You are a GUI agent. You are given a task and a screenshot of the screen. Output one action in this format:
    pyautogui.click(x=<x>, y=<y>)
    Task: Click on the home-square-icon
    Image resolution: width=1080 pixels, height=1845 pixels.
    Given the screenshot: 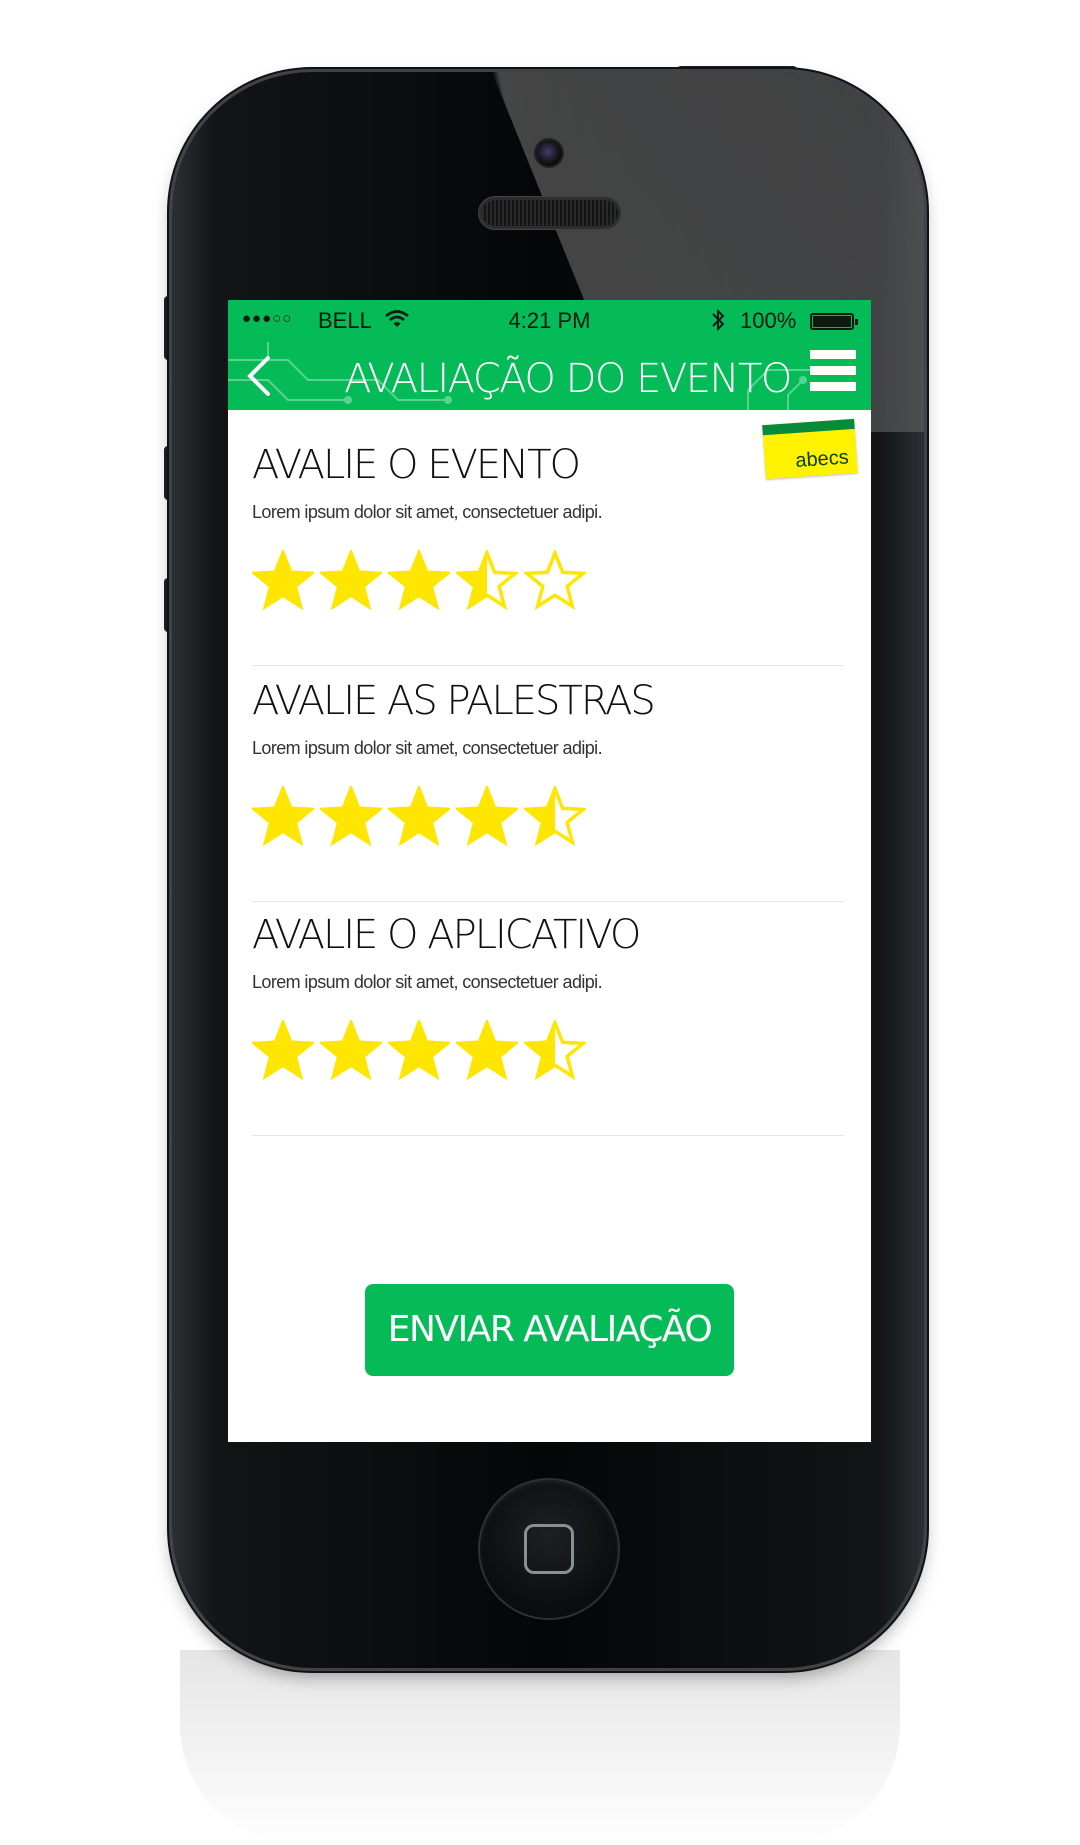 What is the action you would take?
    pyautogui.click(x=549, y=1549)
    